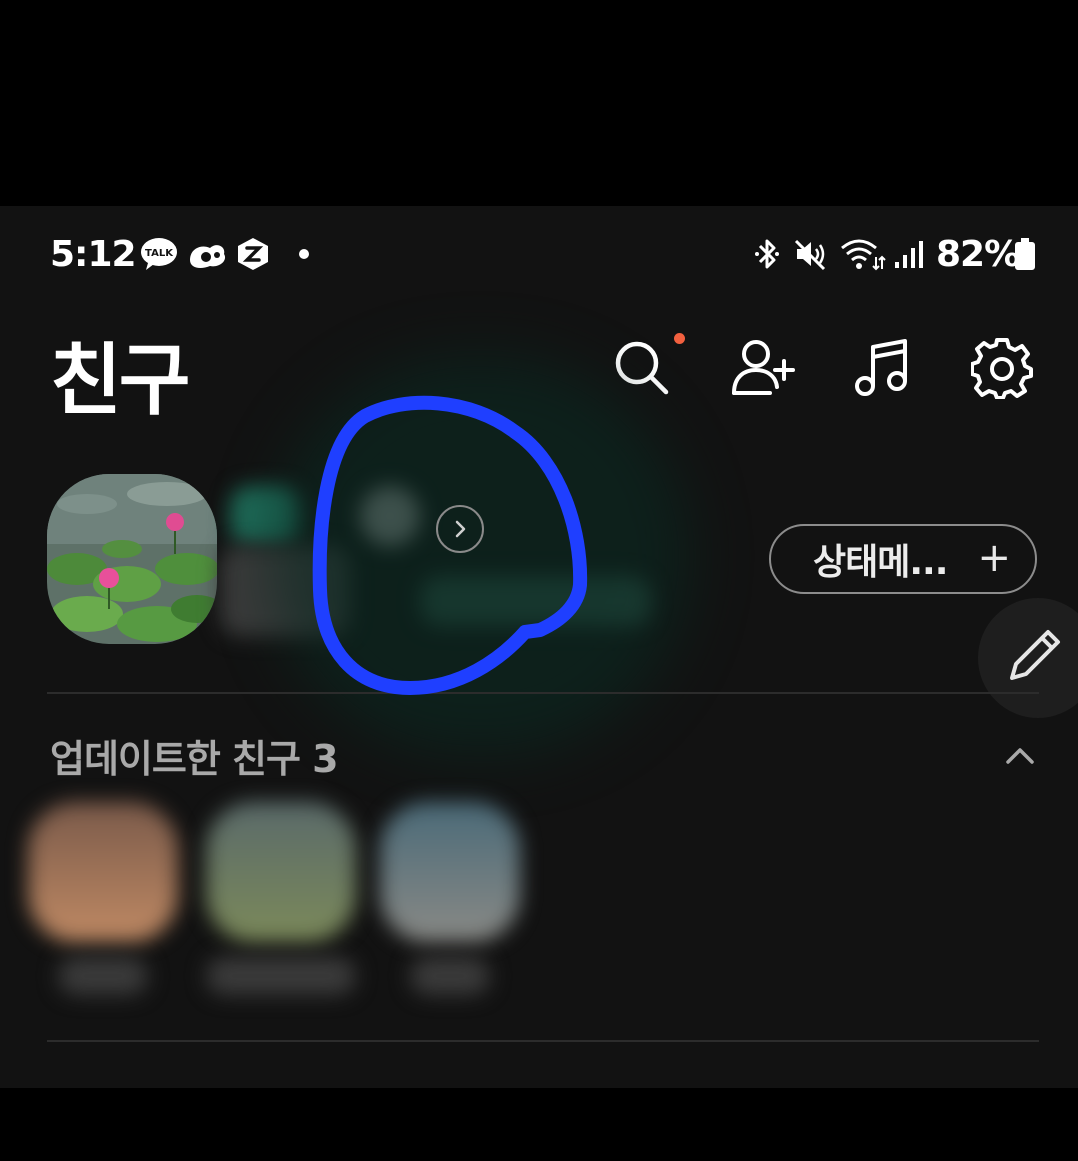 The height and width of the screenshot is (1161, 1078). I want to click on profile-detail-button, so click(460, 529).